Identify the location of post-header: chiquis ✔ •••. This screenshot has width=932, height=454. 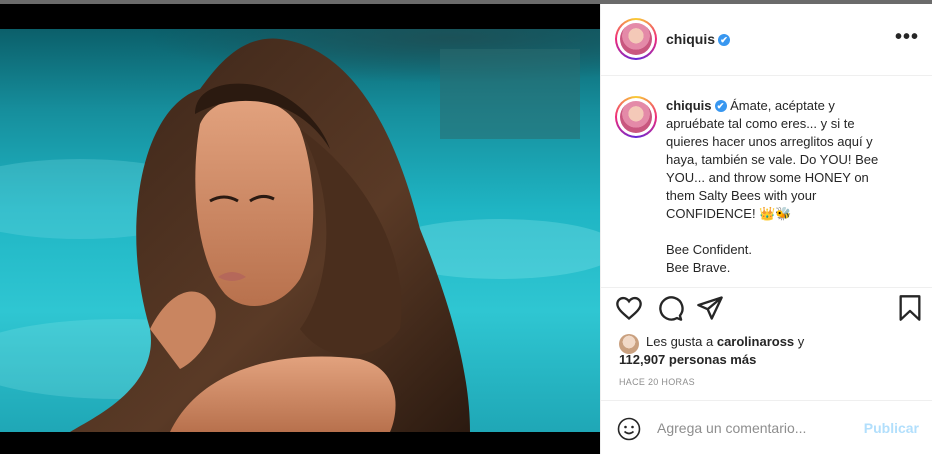
(766, 40).